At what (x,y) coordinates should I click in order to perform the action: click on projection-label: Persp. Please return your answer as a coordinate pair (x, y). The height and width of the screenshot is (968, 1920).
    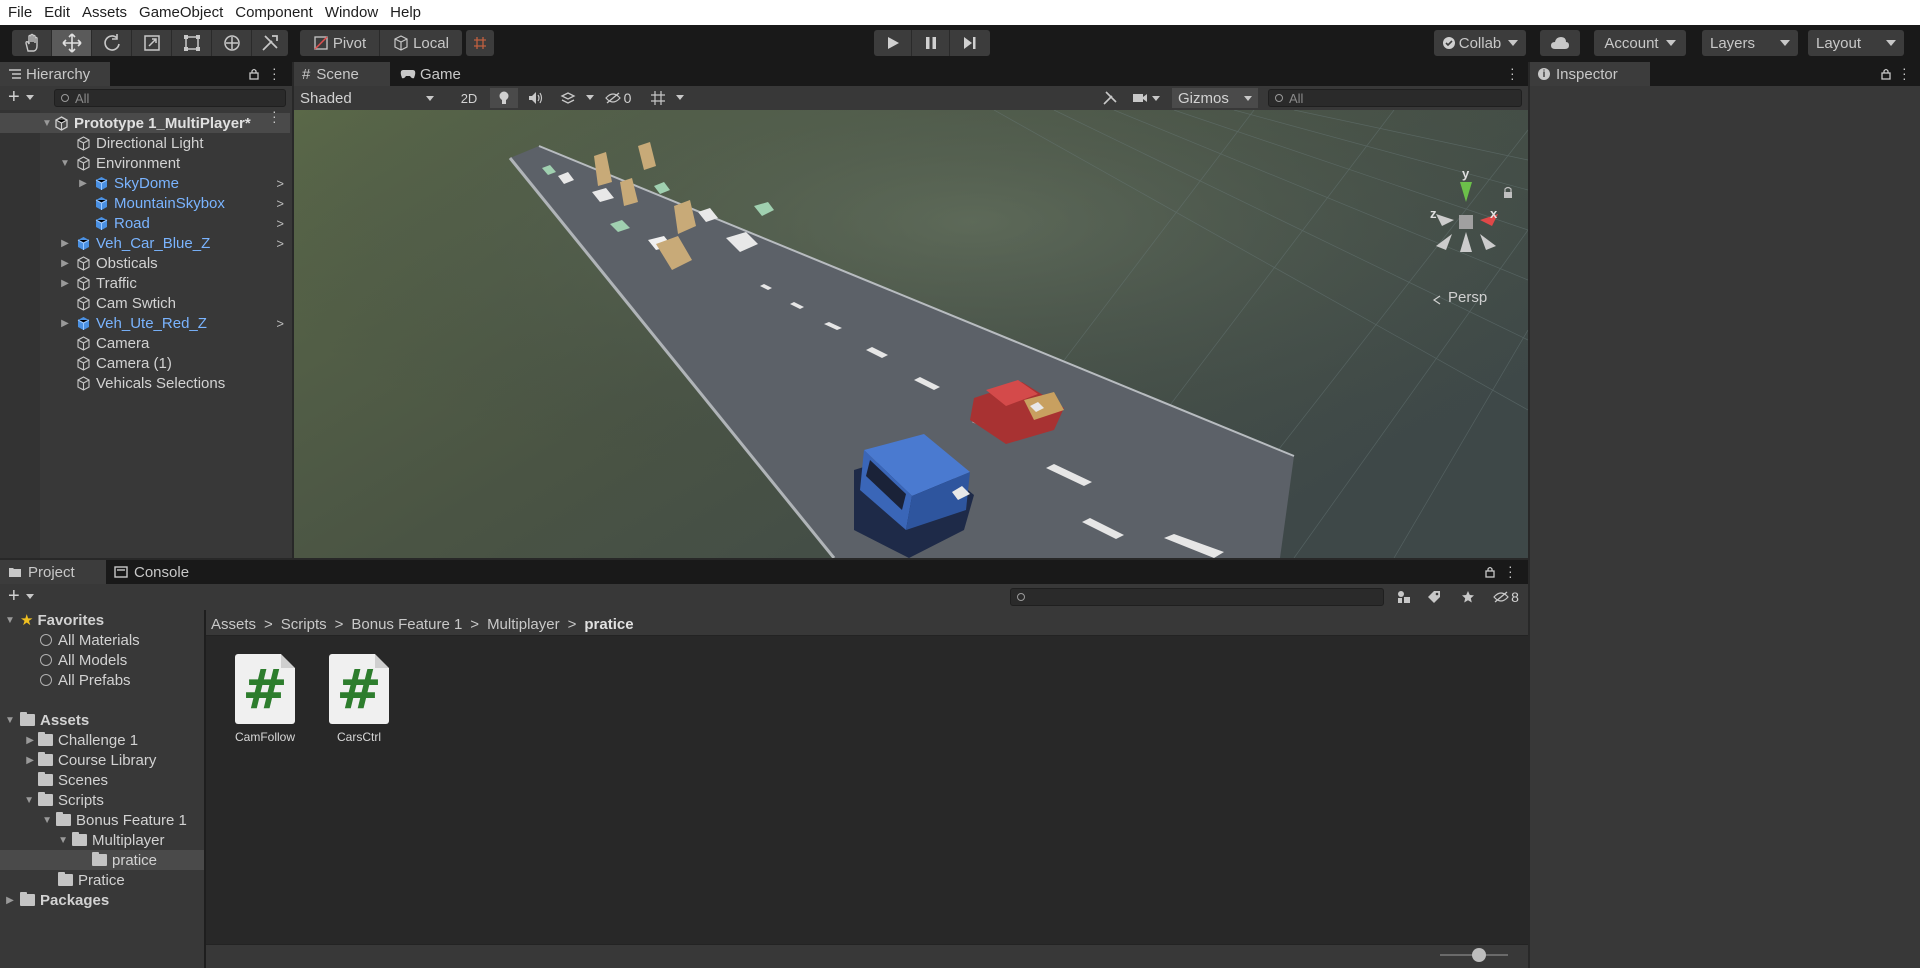
    Looking at the image, I should click on (1467, 297).